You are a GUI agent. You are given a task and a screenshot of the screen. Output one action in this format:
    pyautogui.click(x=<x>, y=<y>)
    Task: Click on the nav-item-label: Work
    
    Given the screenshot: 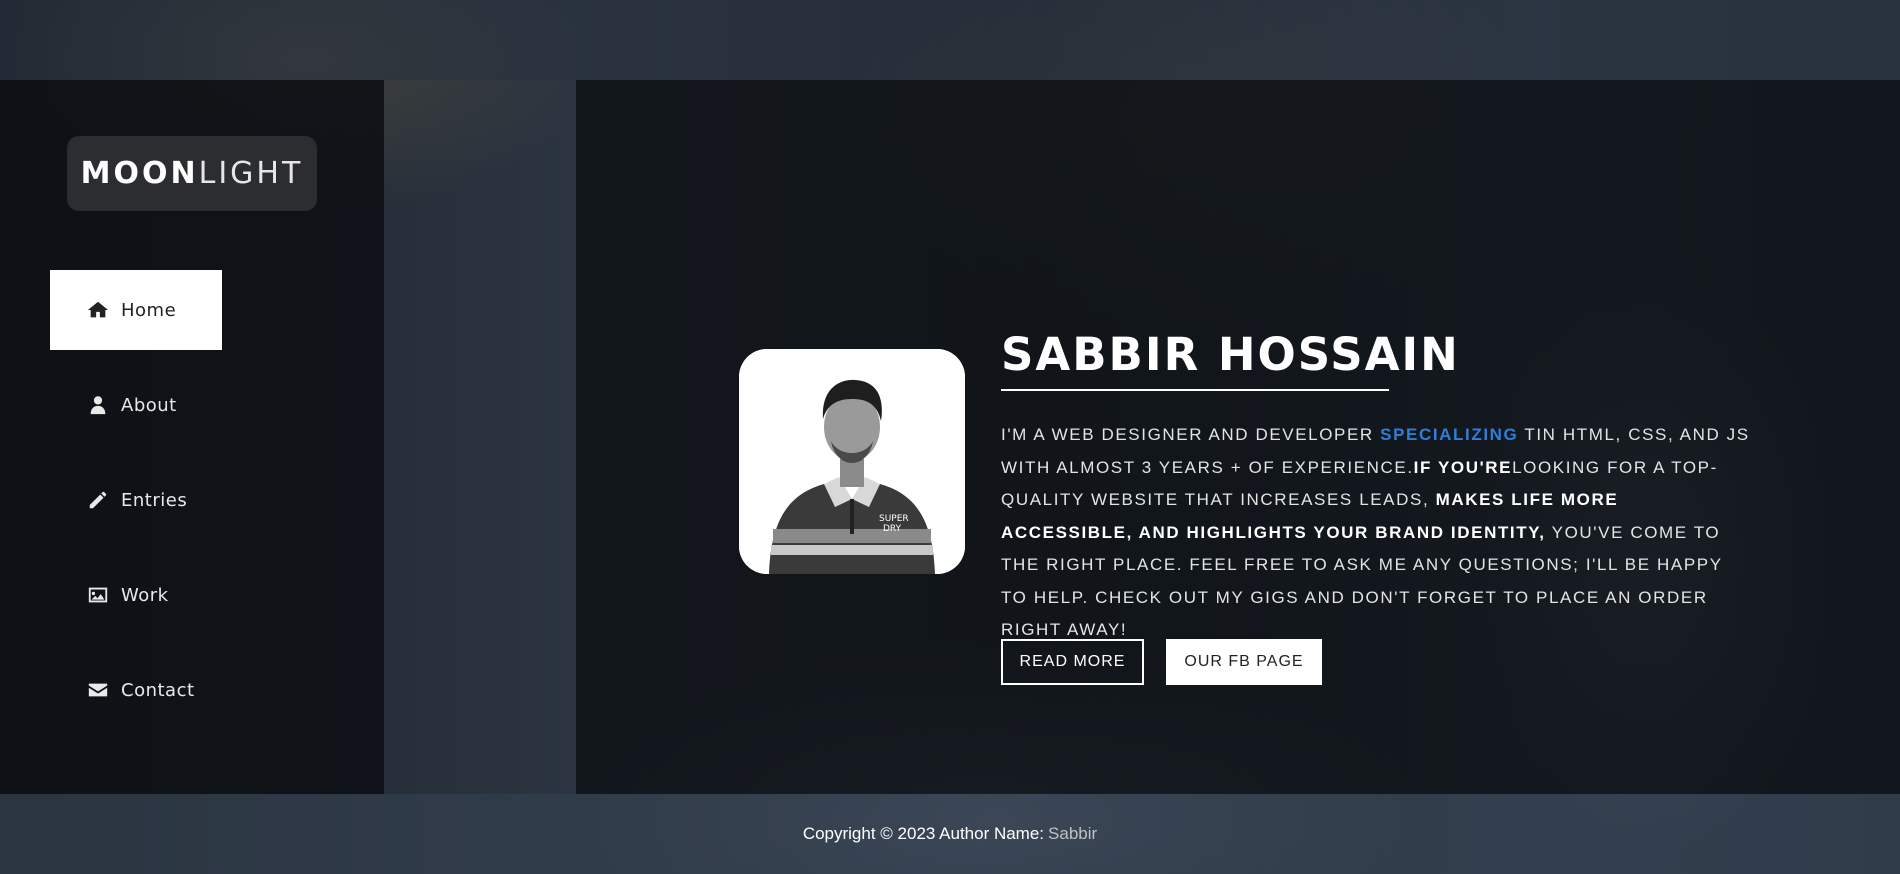 What is the action you would take?
    pyautogui.click(x=145, y=595)
    